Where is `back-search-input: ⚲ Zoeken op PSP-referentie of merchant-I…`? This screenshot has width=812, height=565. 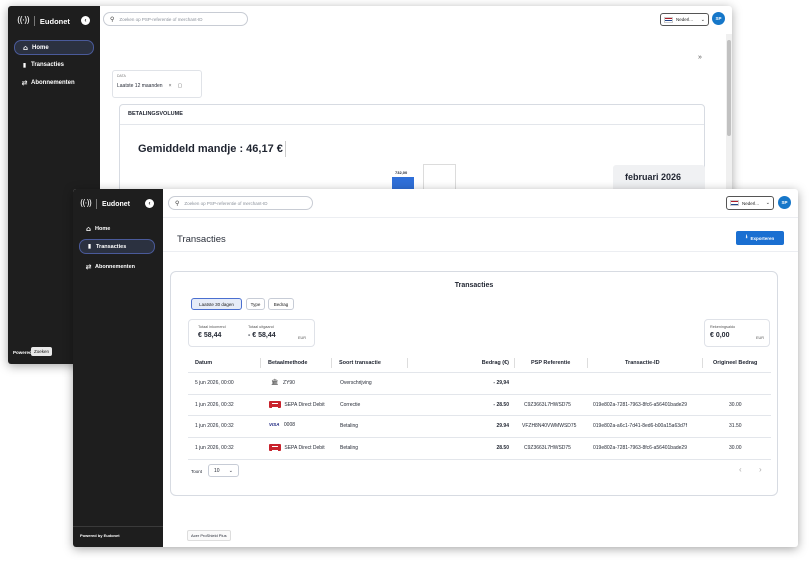 back-search-input: ⚲ Zoeken op PSP-referentie of merchant-I… is located at coordinates (175, 19).